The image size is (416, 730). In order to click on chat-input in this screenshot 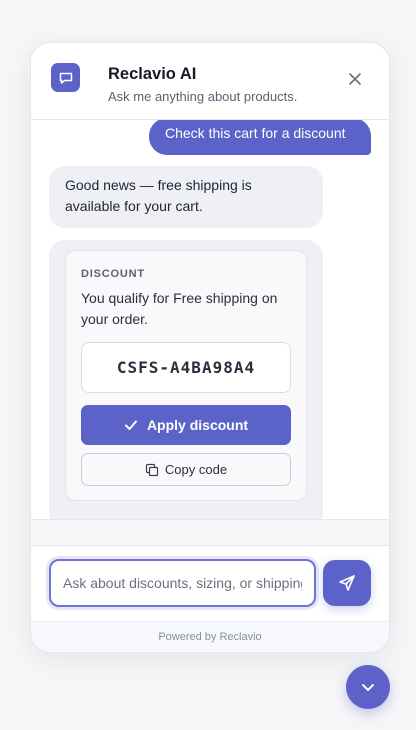, I will do `click(182, 583)`.